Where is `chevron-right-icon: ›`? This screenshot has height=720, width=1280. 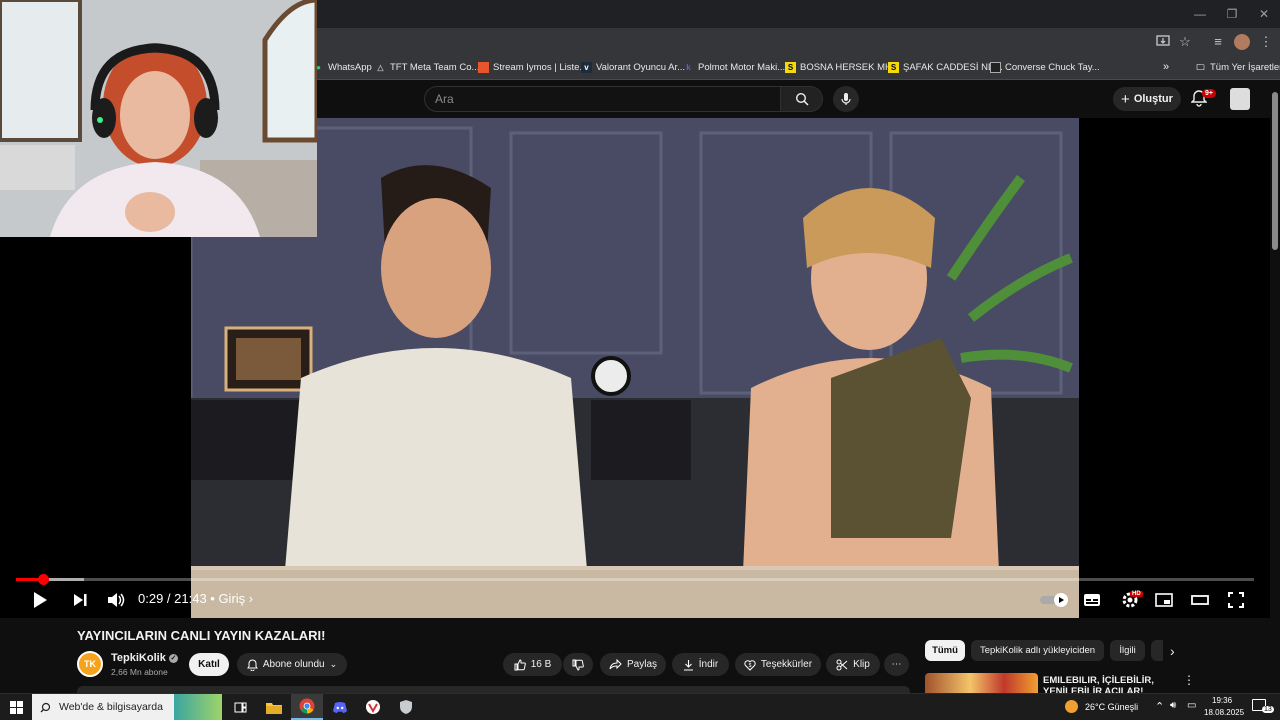
chevron-right-icon: › is located at coordinates (1172, 651).